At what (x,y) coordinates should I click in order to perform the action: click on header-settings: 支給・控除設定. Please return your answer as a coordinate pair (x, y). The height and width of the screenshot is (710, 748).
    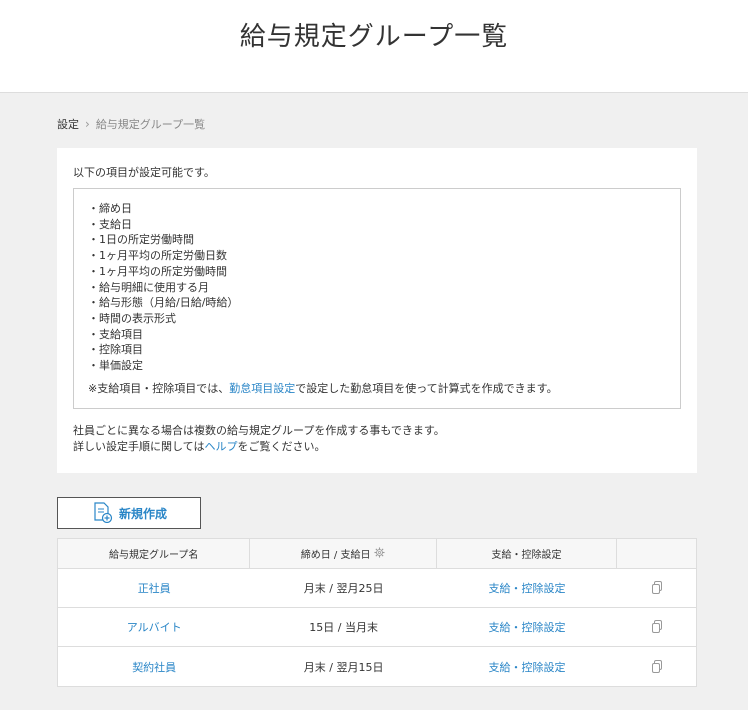
    Looking at the image, I should click on (527, 553).